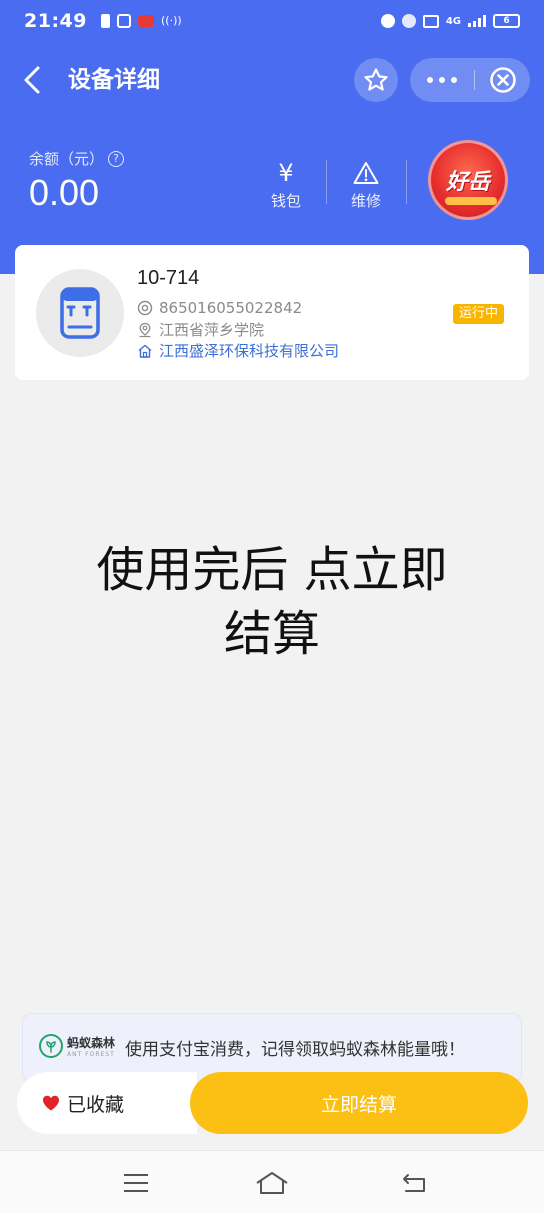  What do you see at coordinates (295, 1050) in the screenshot?
I see `ant-forest-text: 使用支付宝消费，记得领取蚂蚁森林能量哦！` at bounding box center [295, 1050].